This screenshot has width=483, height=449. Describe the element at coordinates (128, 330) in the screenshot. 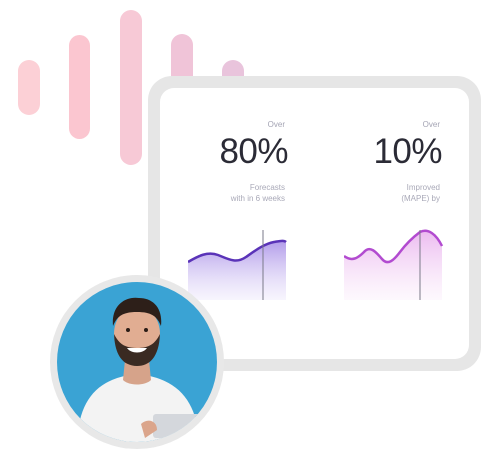

I see `left-eye` at that location.